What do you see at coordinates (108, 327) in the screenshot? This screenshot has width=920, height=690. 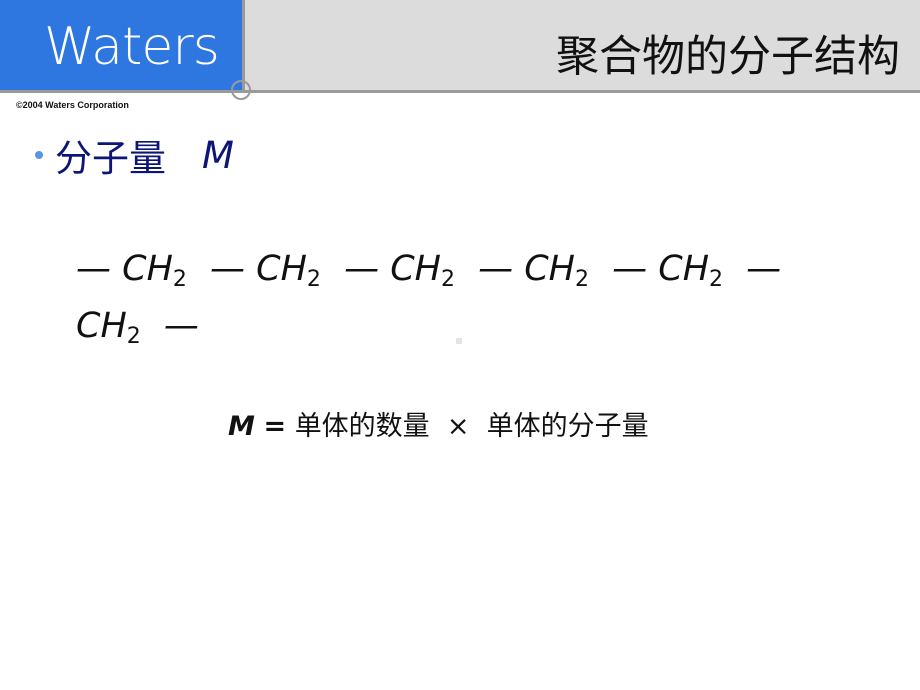 I see `chain-unit: CH2` at bounding box center [108, 327].